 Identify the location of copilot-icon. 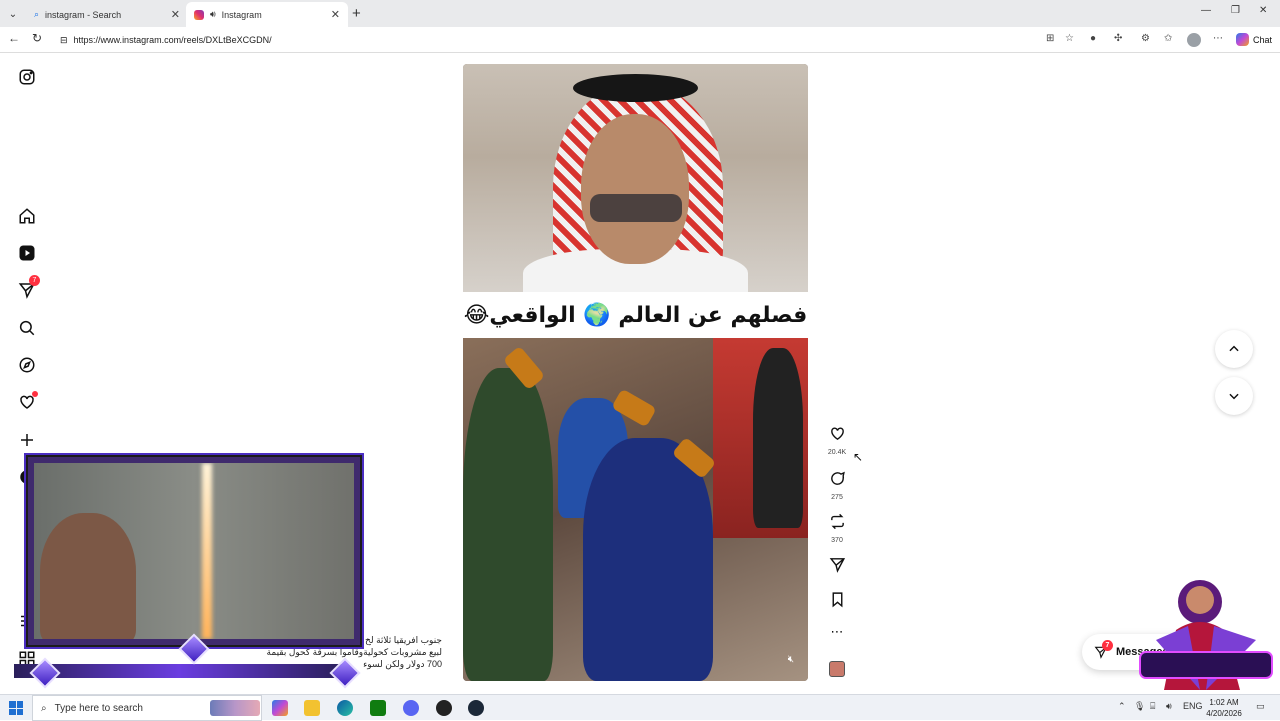
(1242, 39).